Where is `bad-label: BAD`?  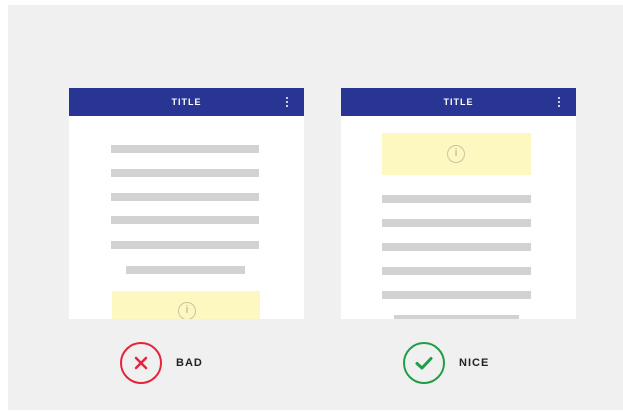
bad-label: BAD is located at coordinates (189, 363).